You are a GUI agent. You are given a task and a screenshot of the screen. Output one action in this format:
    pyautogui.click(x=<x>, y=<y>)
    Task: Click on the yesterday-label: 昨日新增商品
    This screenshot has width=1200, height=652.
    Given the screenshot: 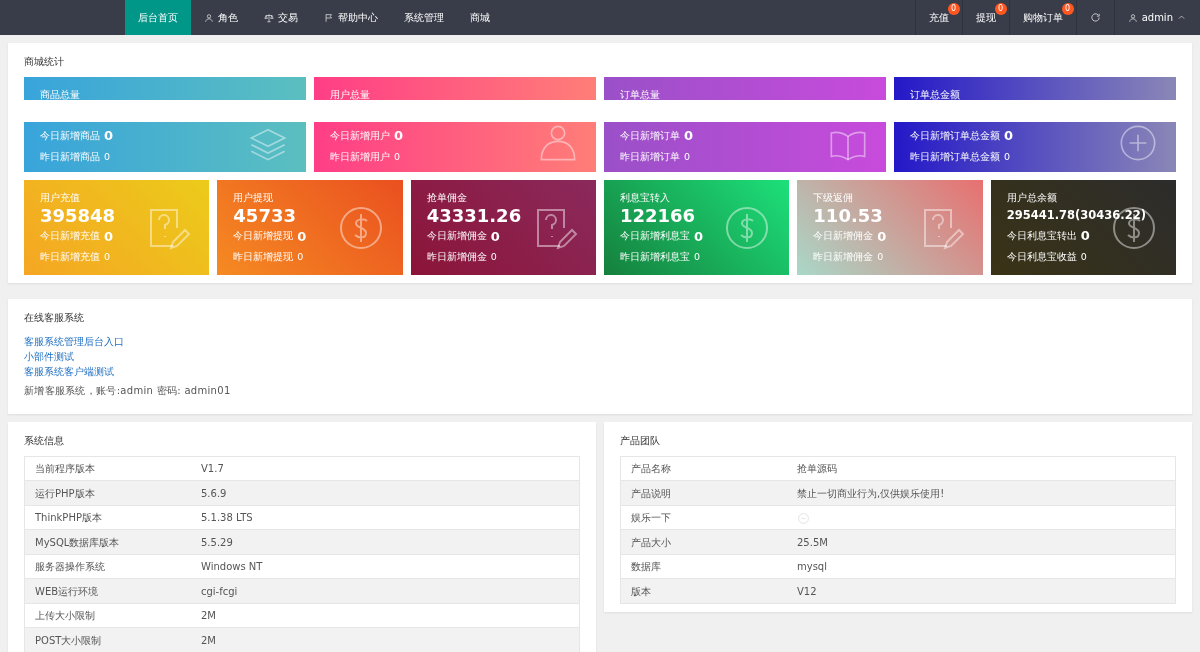 What is the action you would take?
    pyautogui.click(x=70, y=156)
    